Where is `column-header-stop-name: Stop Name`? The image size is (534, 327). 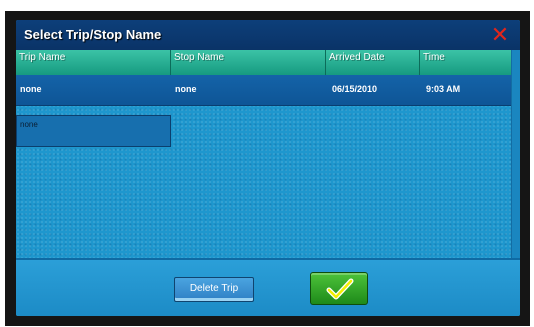
column-header-stop-name: Stop Name is located at coordinates (248, 62).